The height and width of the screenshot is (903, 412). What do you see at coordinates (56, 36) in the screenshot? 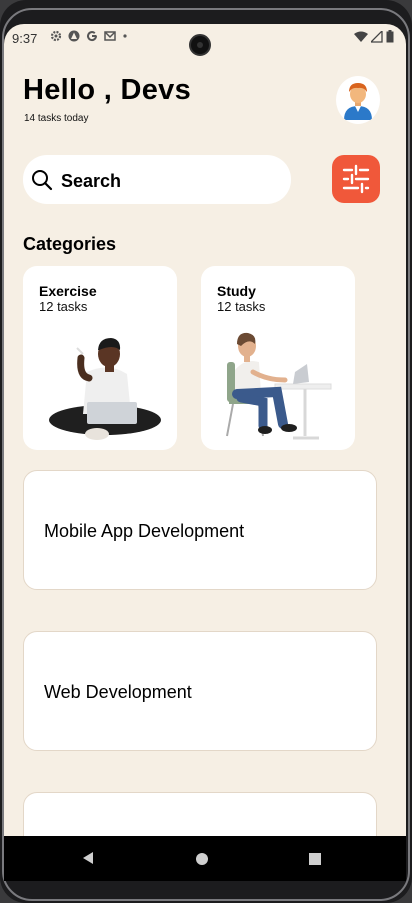
I see `settings-icon` at bounding box center [56, 36].